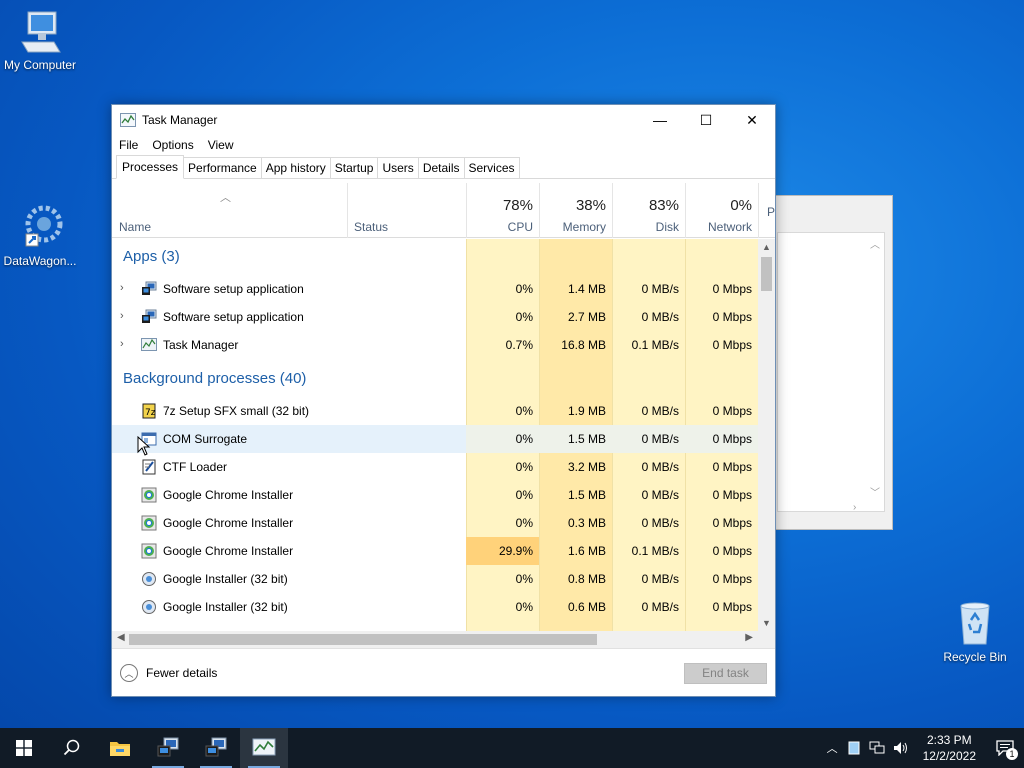 Image resolution: width=1024 pixels, height=768 pixels. Describe the element at coordinates (832, 748) in the screenshot. I see `show-hidden-icons-icon: ︿` at that location.